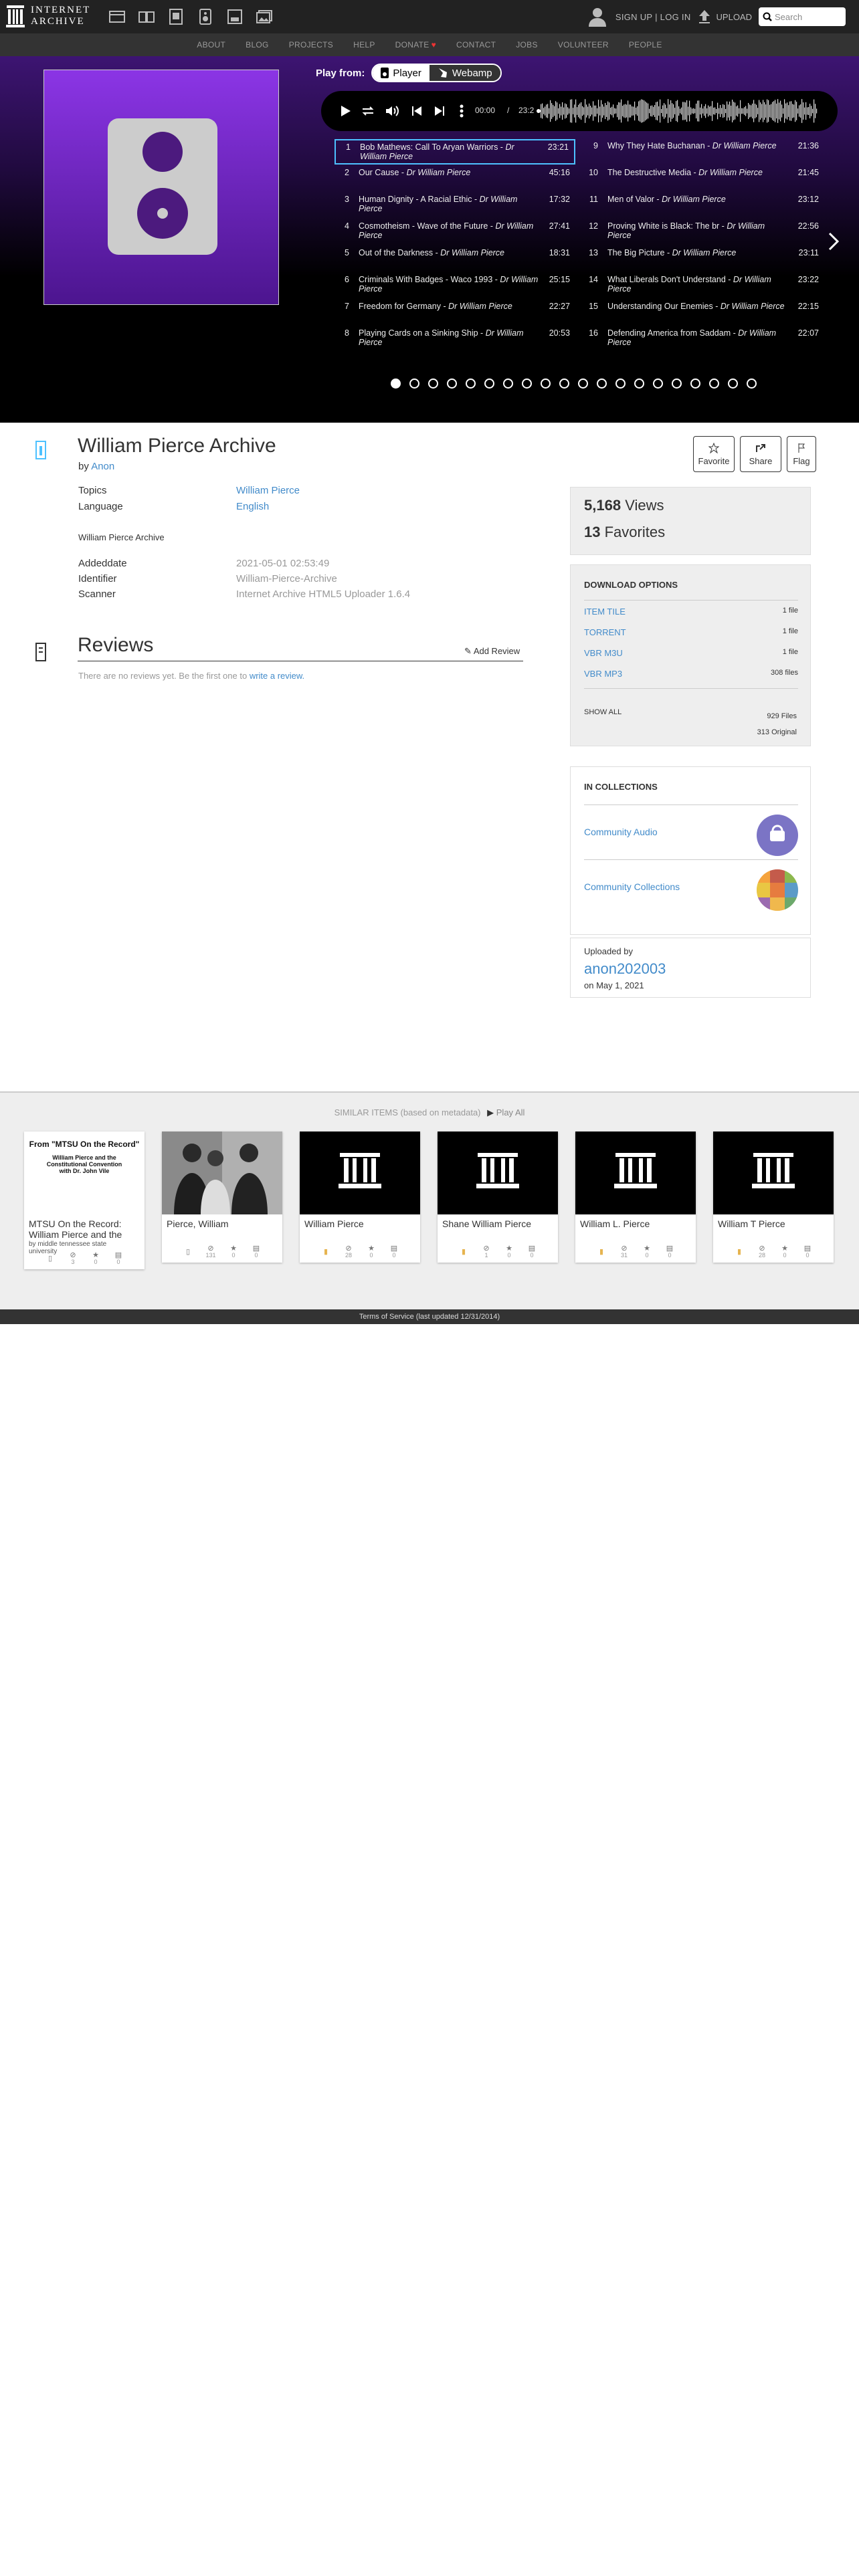 This screenshot has height=2576, width=859. Describe the element at coordinates (760, 454) in the screenshot. I see `share-button: Share` at that location.